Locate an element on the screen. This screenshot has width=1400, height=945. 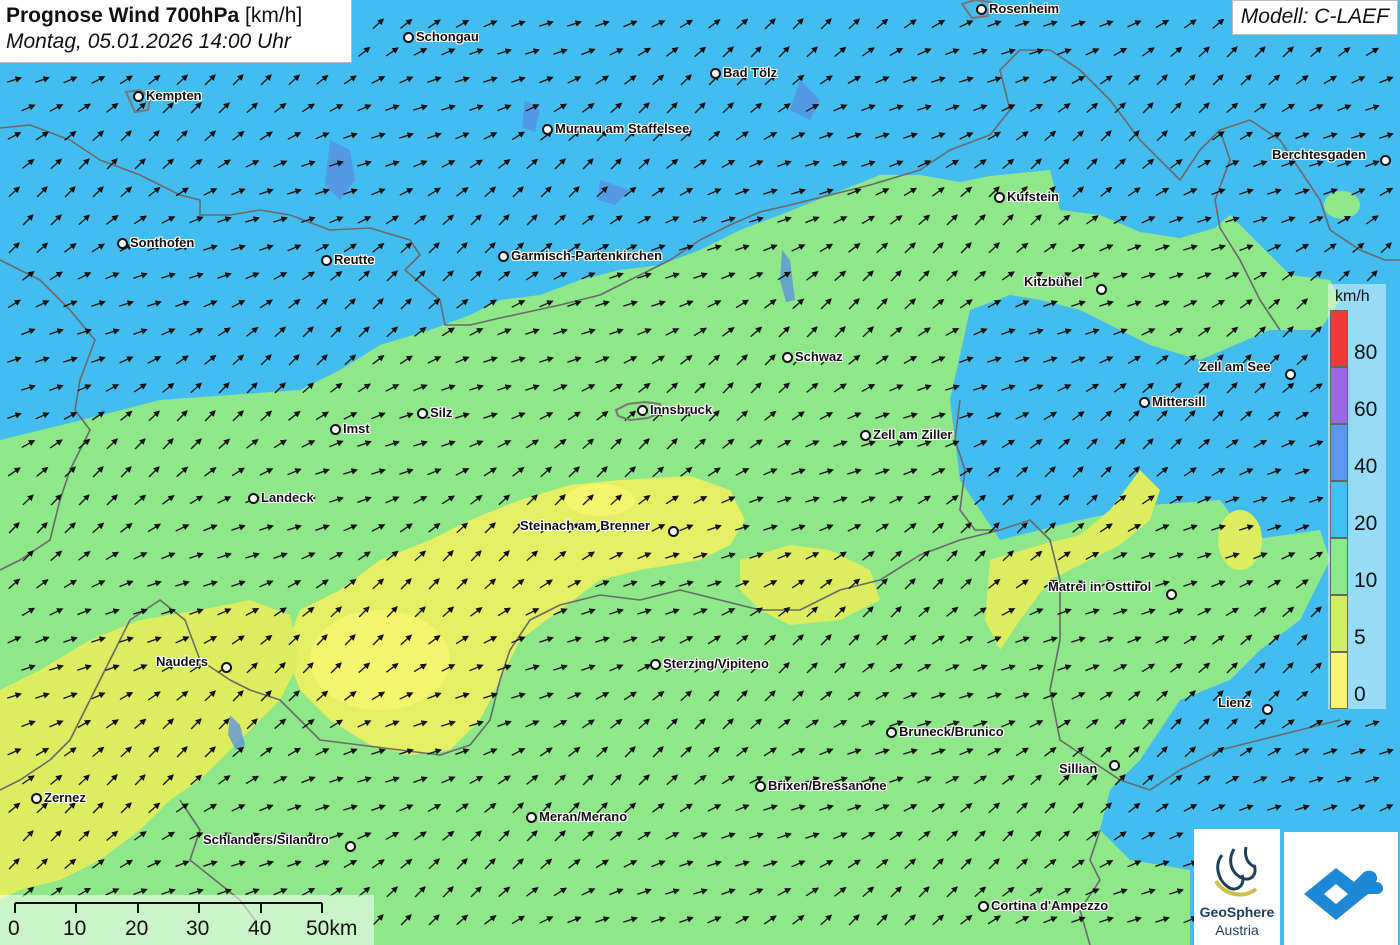
legend-label-0: 0 is located at coordinates (1360, 694).